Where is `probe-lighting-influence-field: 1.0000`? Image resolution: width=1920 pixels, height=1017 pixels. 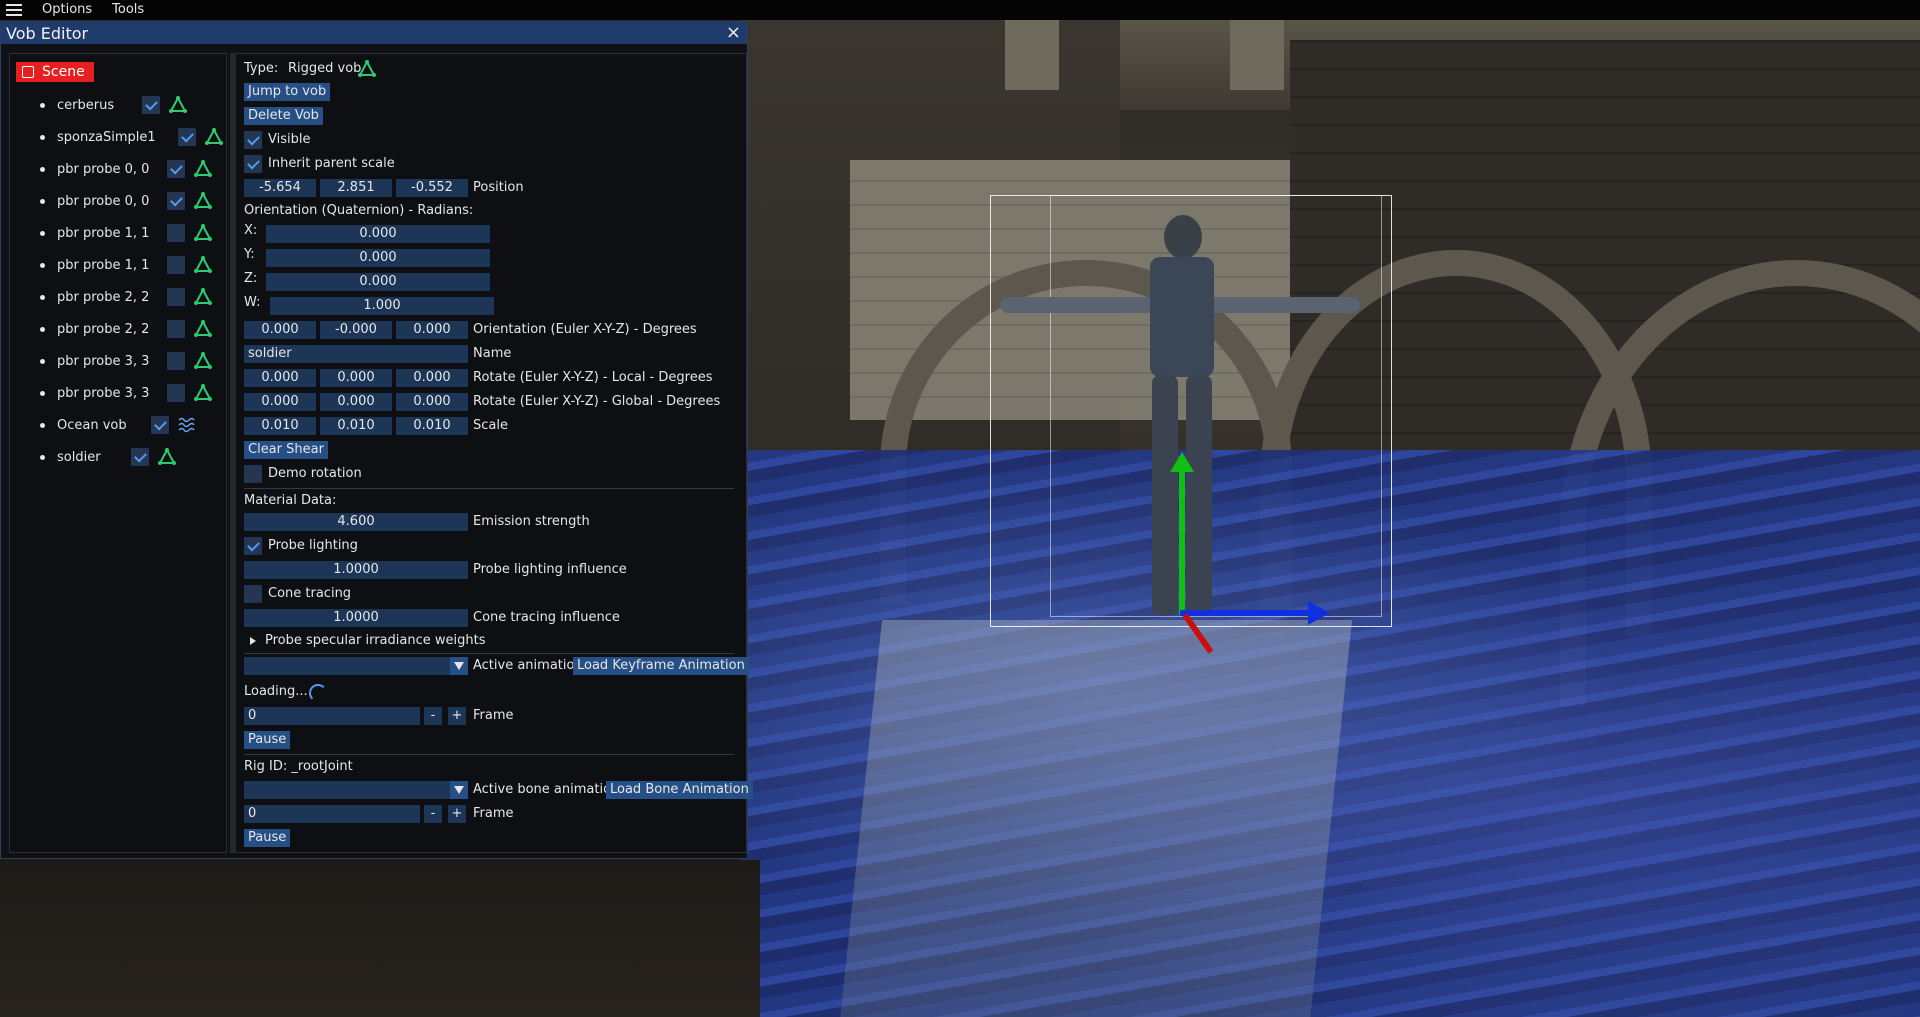
probe-lighting-influence-field: 1.0000 is located at coordinates (356, 570).